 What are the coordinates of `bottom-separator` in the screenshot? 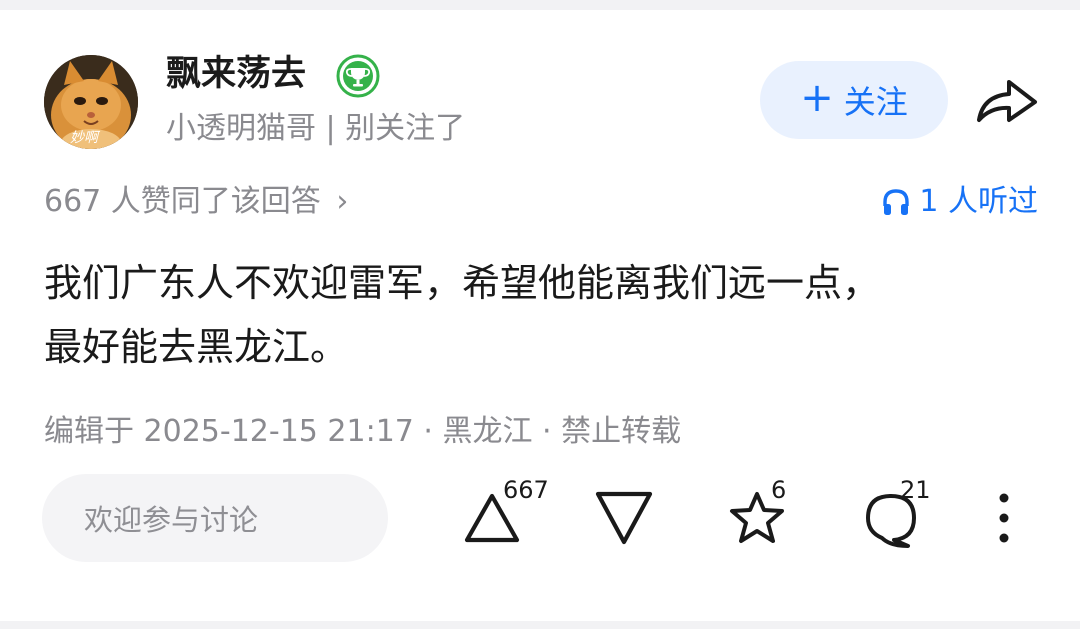 It's located at (540, 625).